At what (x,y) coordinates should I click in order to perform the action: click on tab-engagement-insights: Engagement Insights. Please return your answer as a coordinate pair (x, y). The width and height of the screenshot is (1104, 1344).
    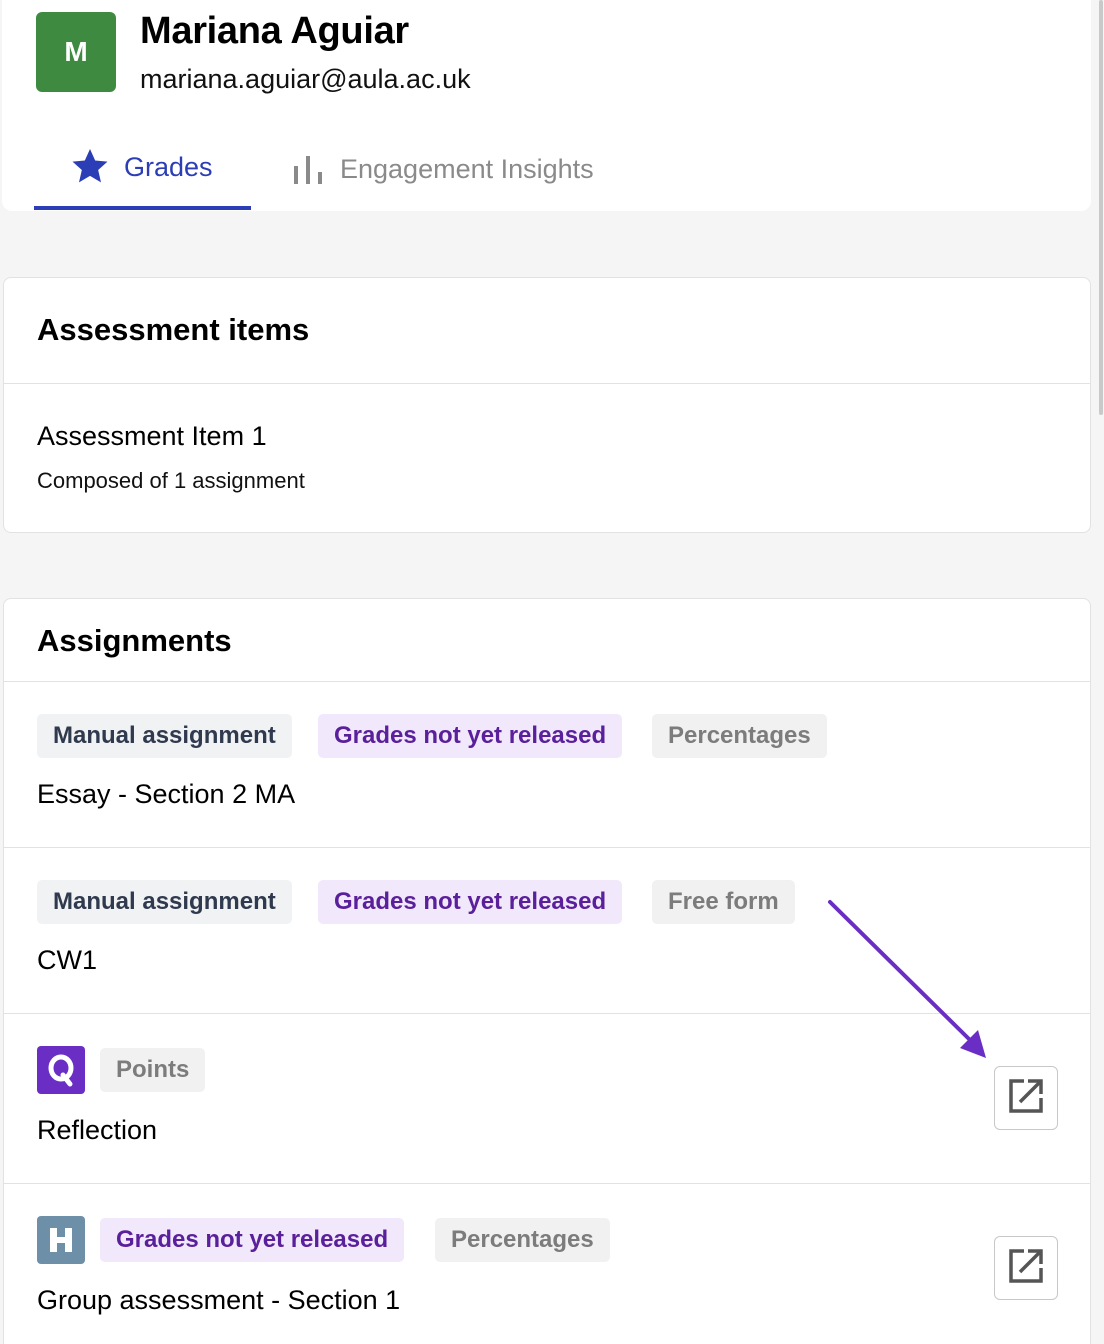
    Looking at the image, I should click on (443, 175).